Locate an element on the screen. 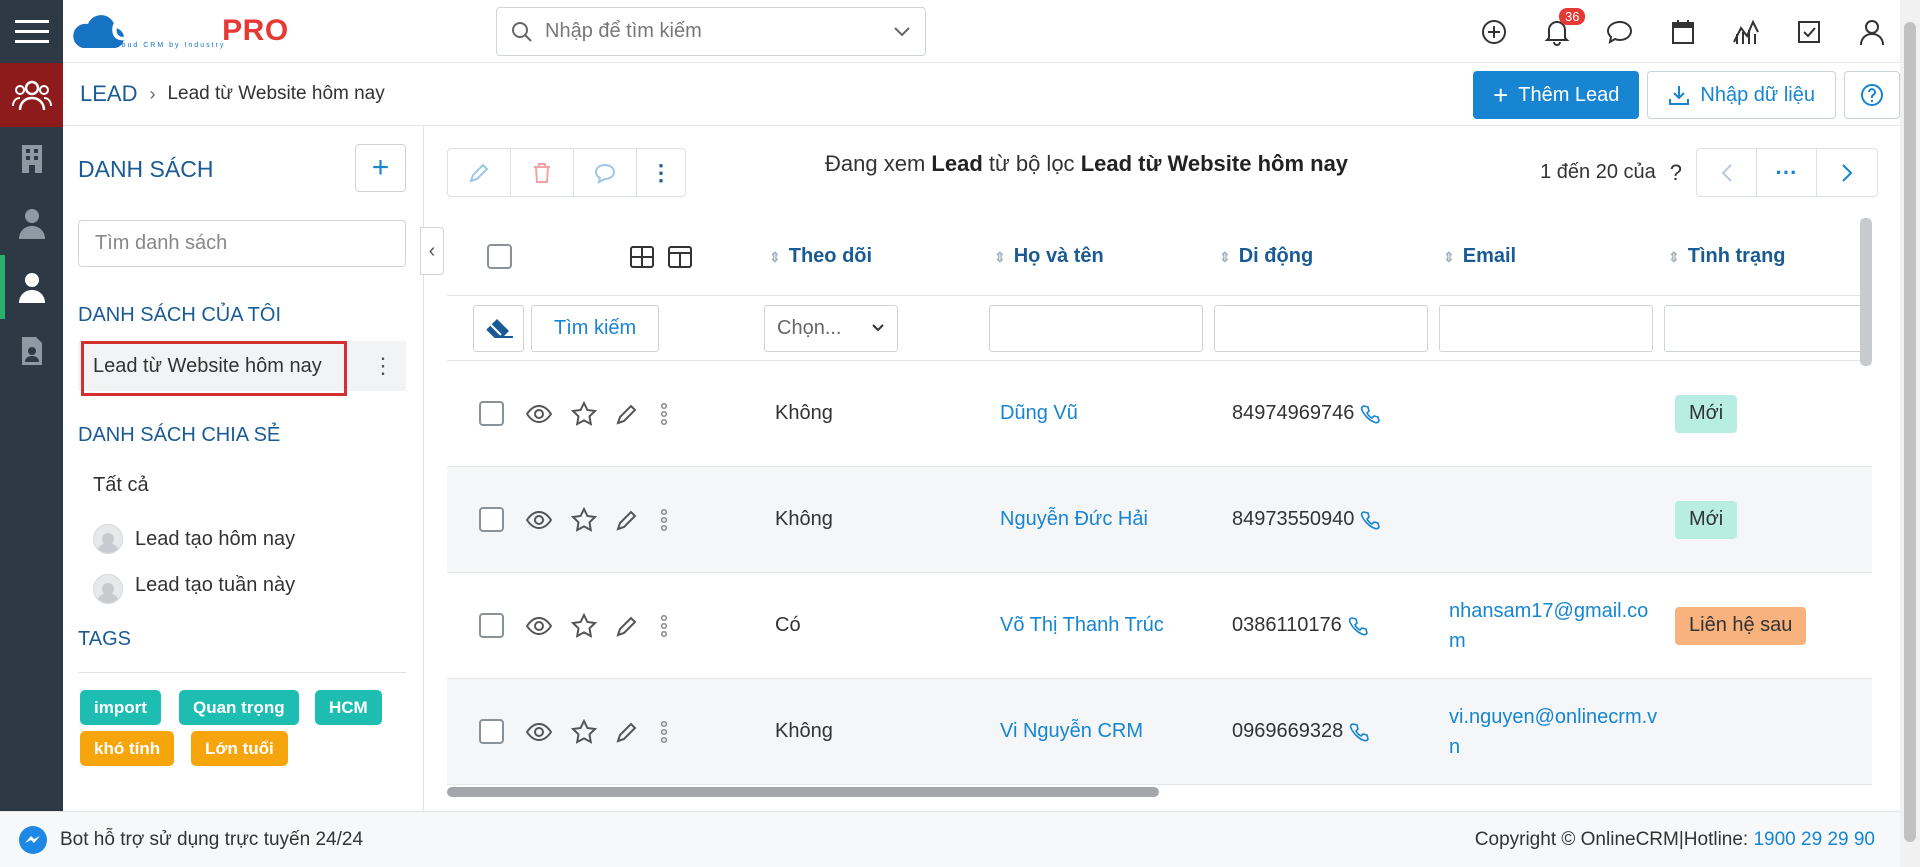 Image resolution: width=1920 pixels, height=867 pixels. kebab-icon: ⋮ is located at coordinates (383, 366).